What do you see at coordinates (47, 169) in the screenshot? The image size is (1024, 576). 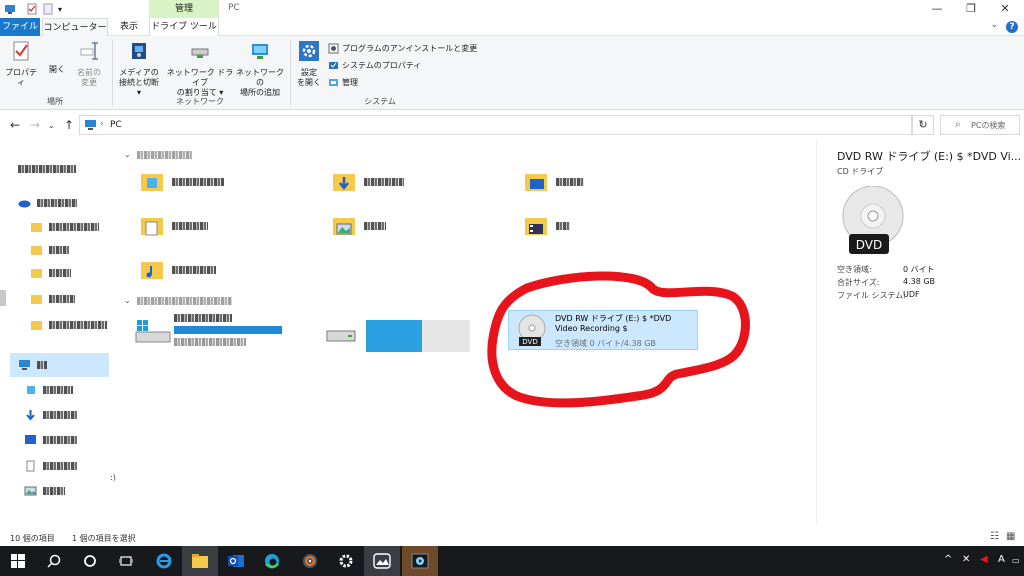 I see `nav-item-quick-access` at bounding box center [47, 169].